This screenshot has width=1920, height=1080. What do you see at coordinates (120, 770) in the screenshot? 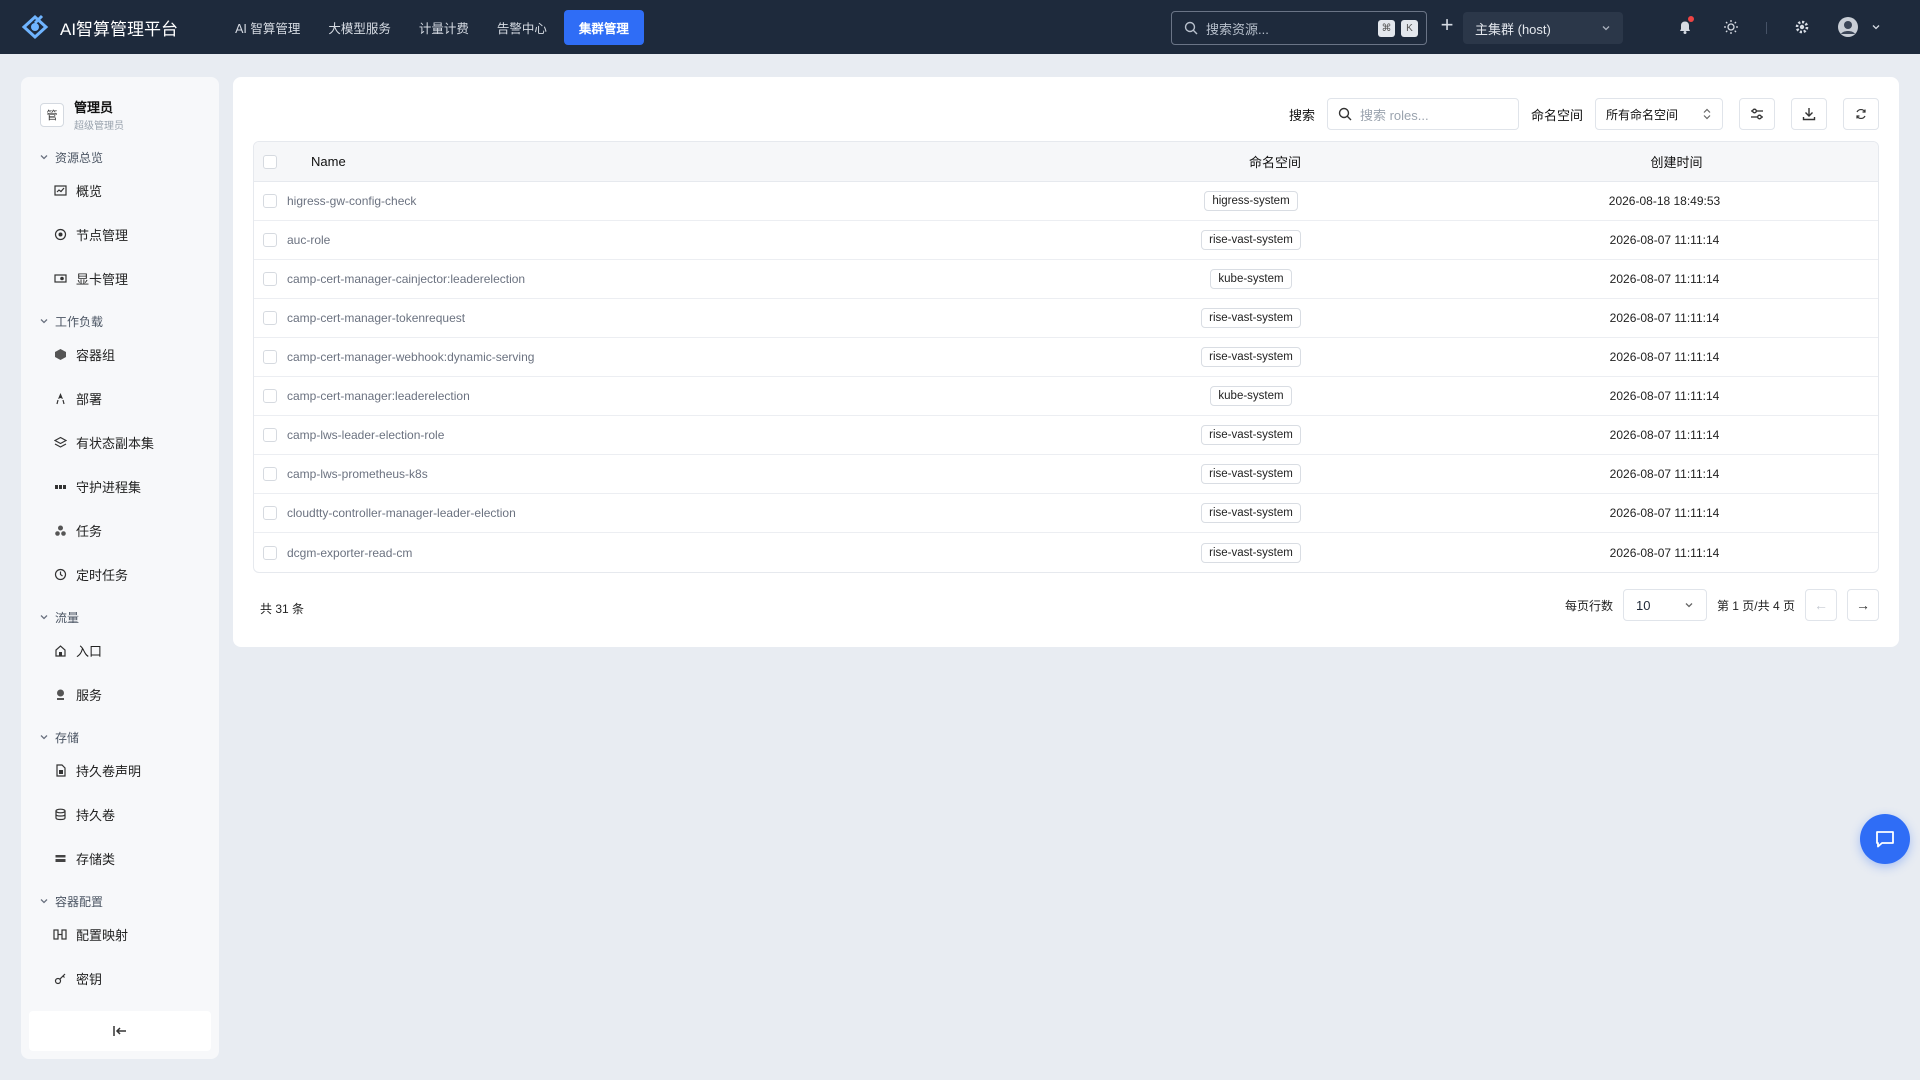
I see `sidebar-item-pvc: 持久卷声明` at bounding box center [120, 770].